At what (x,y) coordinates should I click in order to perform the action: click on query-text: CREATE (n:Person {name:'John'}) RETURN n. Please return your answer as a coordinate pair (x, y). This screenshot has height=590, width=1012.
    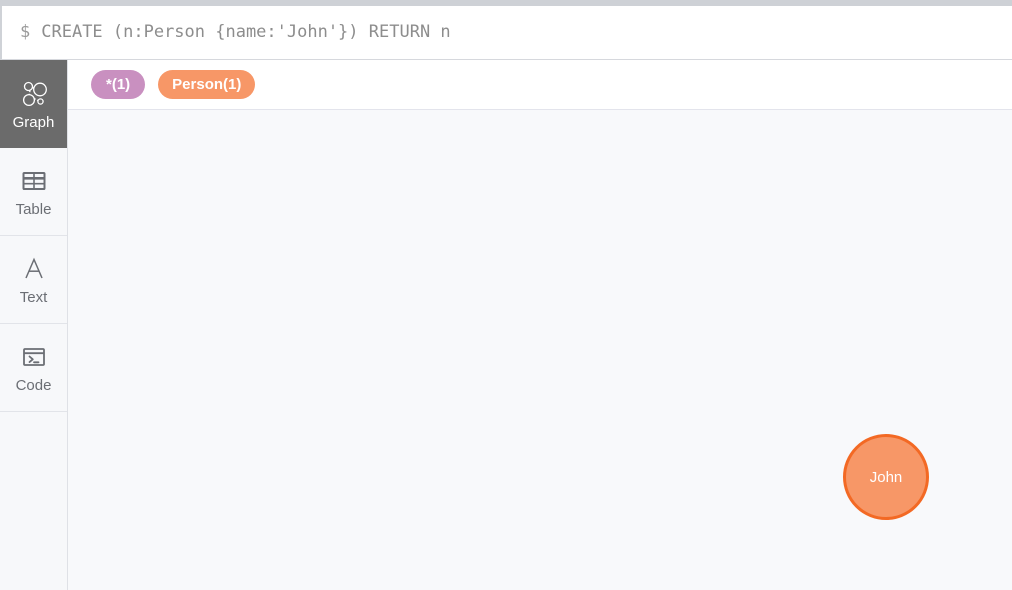
    Looking at the image, I should click on (245, 32).